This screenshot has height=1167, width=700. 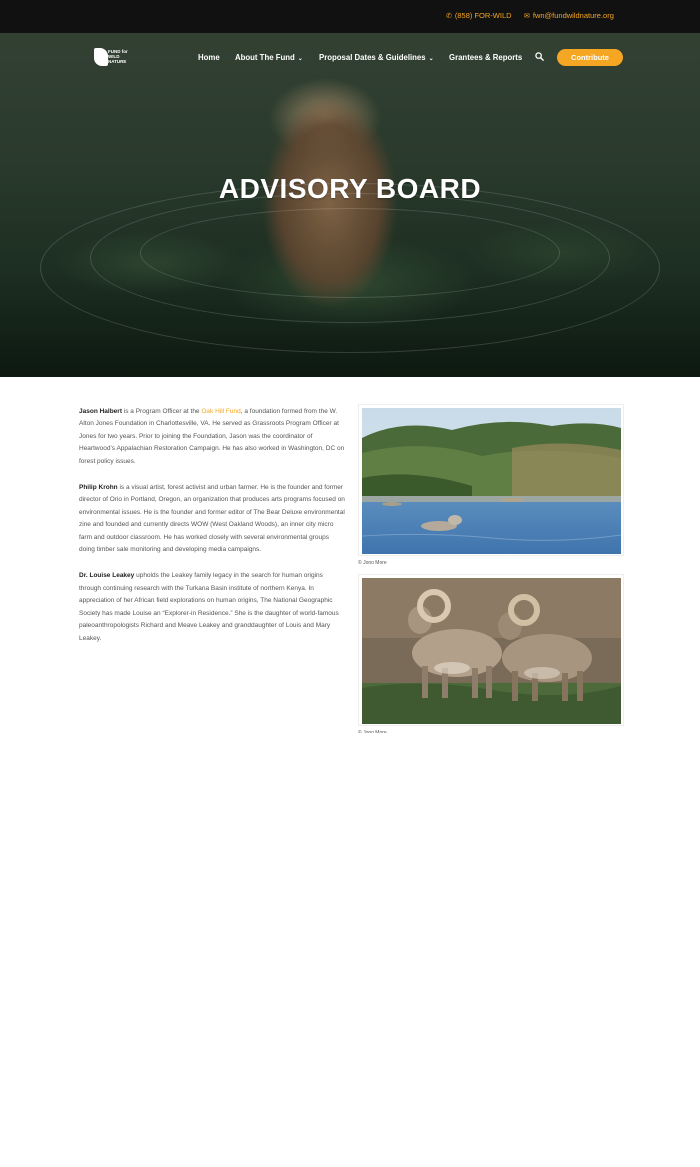 I want to click on bio-name: Philip Krohn, so click(x=98, y=488).